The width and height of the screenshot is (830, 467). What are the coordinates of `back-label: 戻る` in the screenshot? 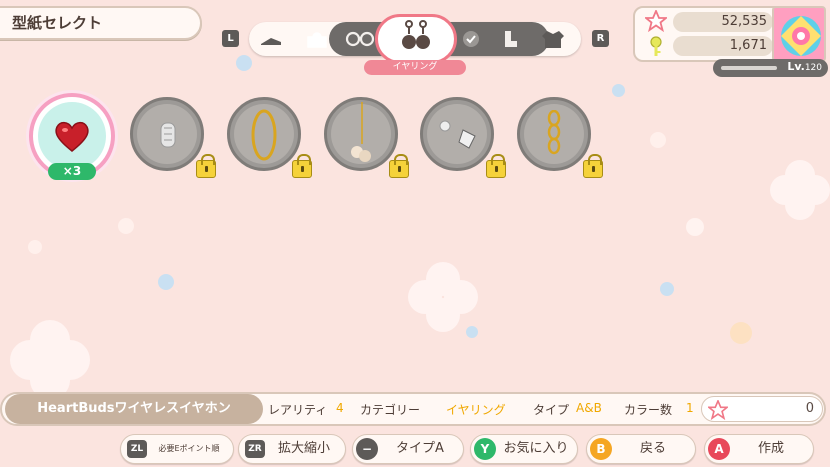 It's located at (652, 448).